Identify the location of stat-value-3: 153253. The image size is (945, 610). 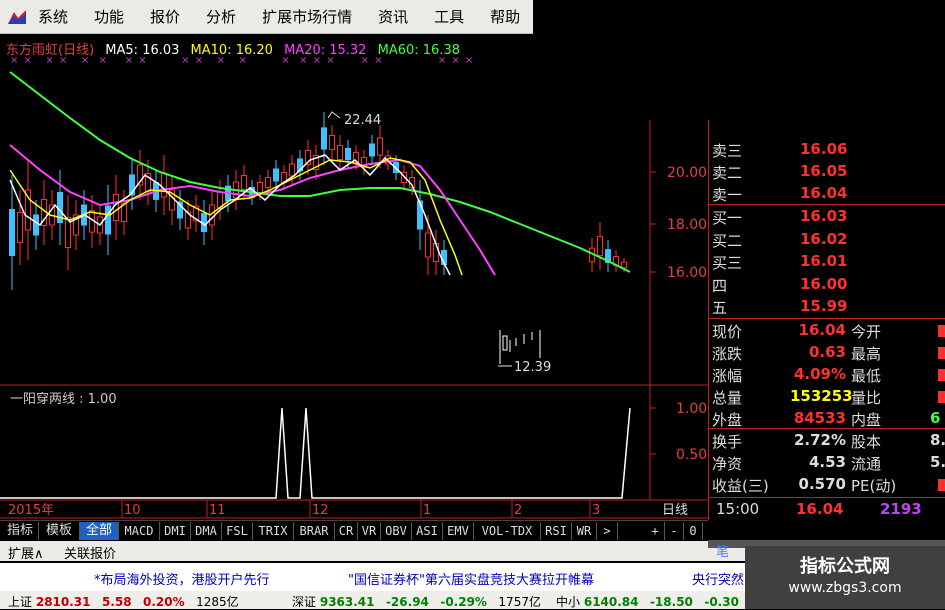
(821, 396).